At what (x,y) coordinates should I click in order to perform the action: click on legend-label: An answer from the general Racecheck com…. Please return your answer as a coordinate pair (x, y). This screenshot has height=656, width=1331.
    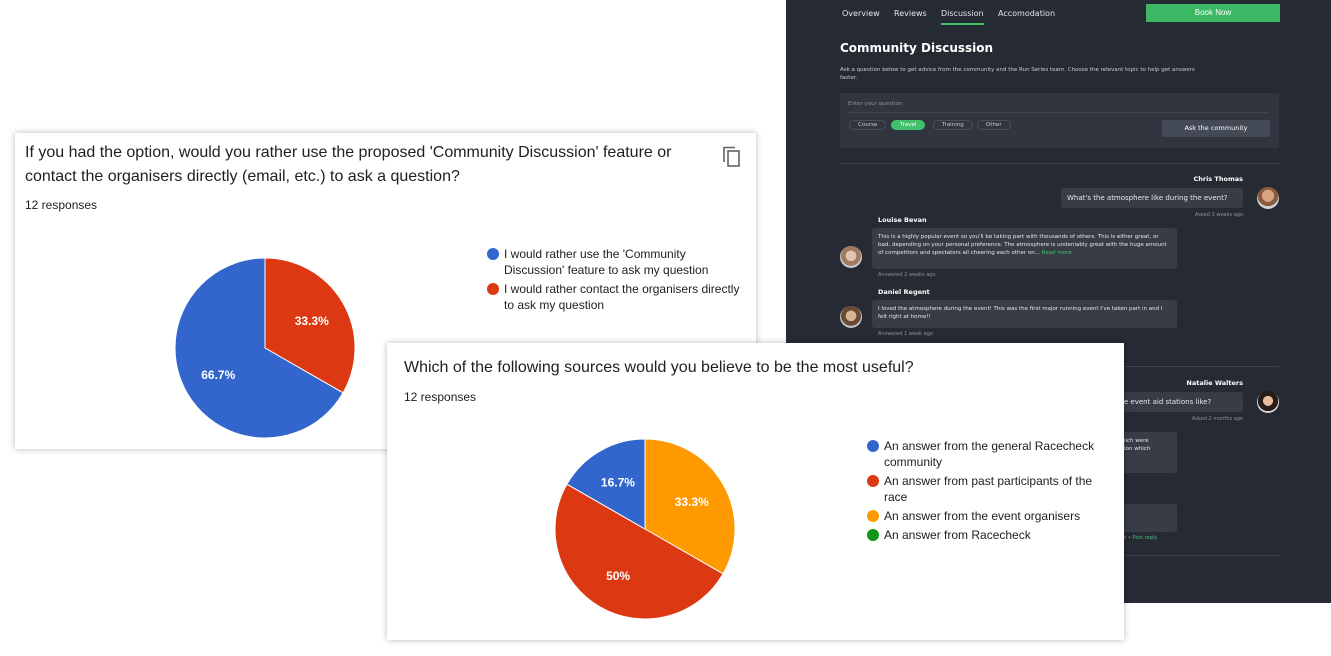
    Looking at the image, I should click on (989, 454).